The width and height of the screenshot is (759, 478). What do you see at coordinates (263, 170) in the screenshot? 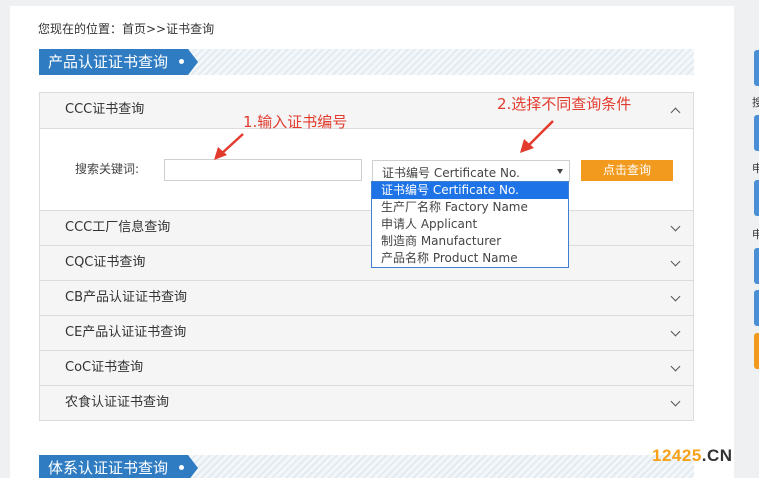
I see `keyword-input` at bounding box center [263, 170].